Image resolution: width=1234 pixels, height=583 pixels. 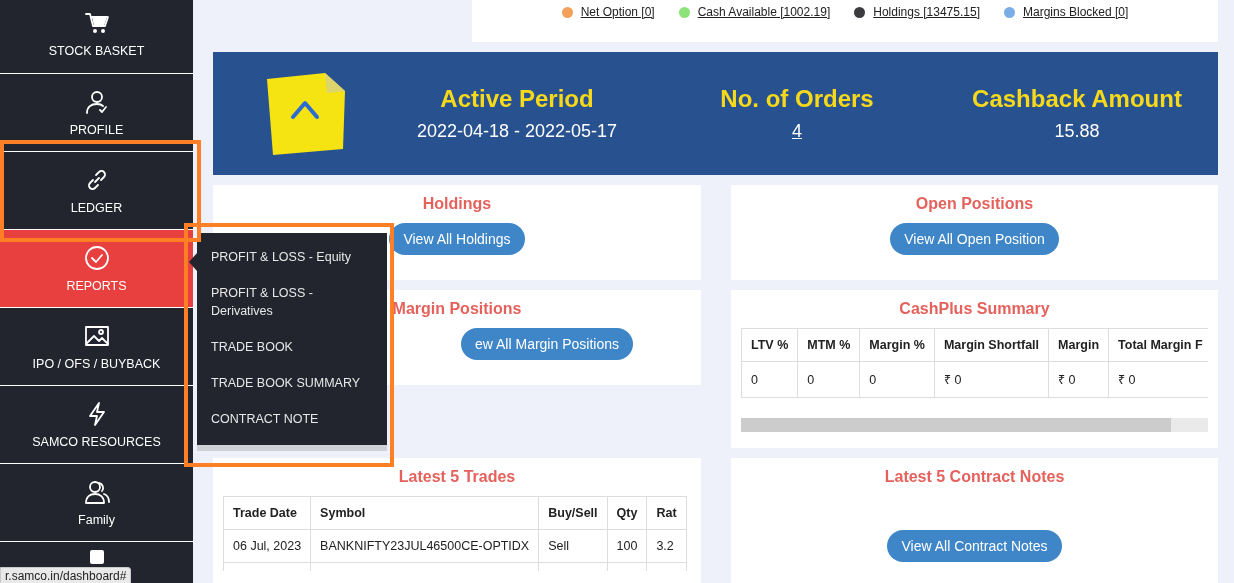 What do you see at coordinates (96, 491) in the screenshot?
I see `users-icon` at bounding box center [96, 491].